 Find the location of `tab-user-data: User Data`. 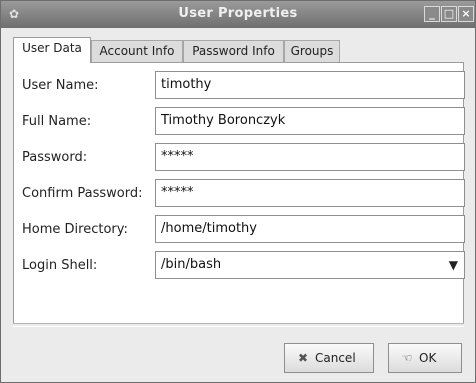

tab-user-data: User Data is located at coordinates (52, 50).